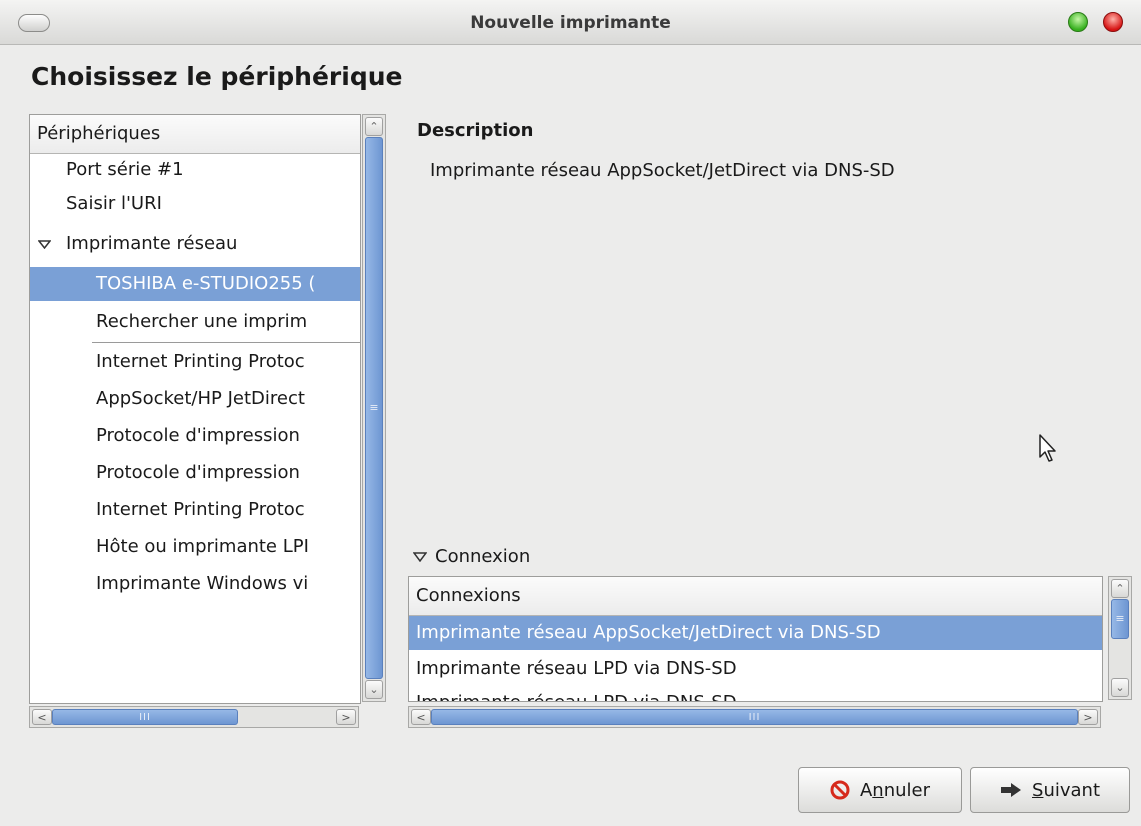 The width and height of the screenshot is (1141, 826). What do you see at coordinates (226, 342) in the screenshot?
I see `tree-separator` at bounding box center [226, 342].